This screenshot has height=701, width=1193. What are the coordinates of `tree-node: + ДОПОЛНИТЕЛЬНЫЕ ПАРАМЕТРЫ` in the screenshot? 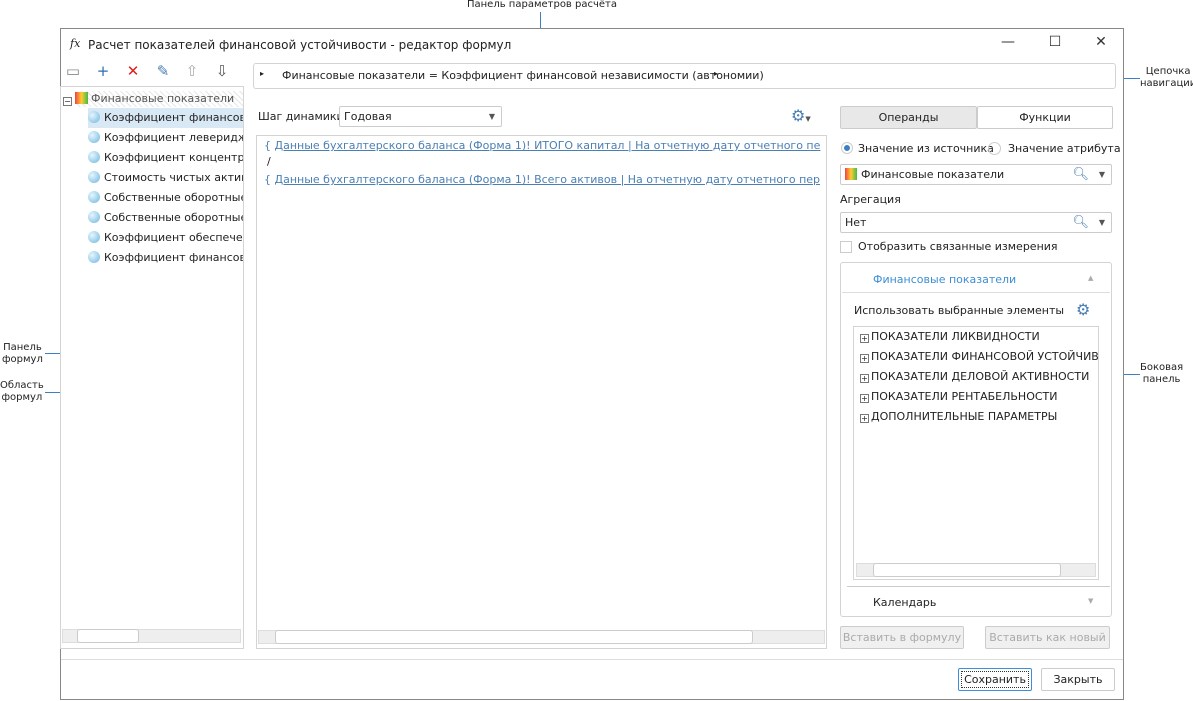 It's located at (958, 416).